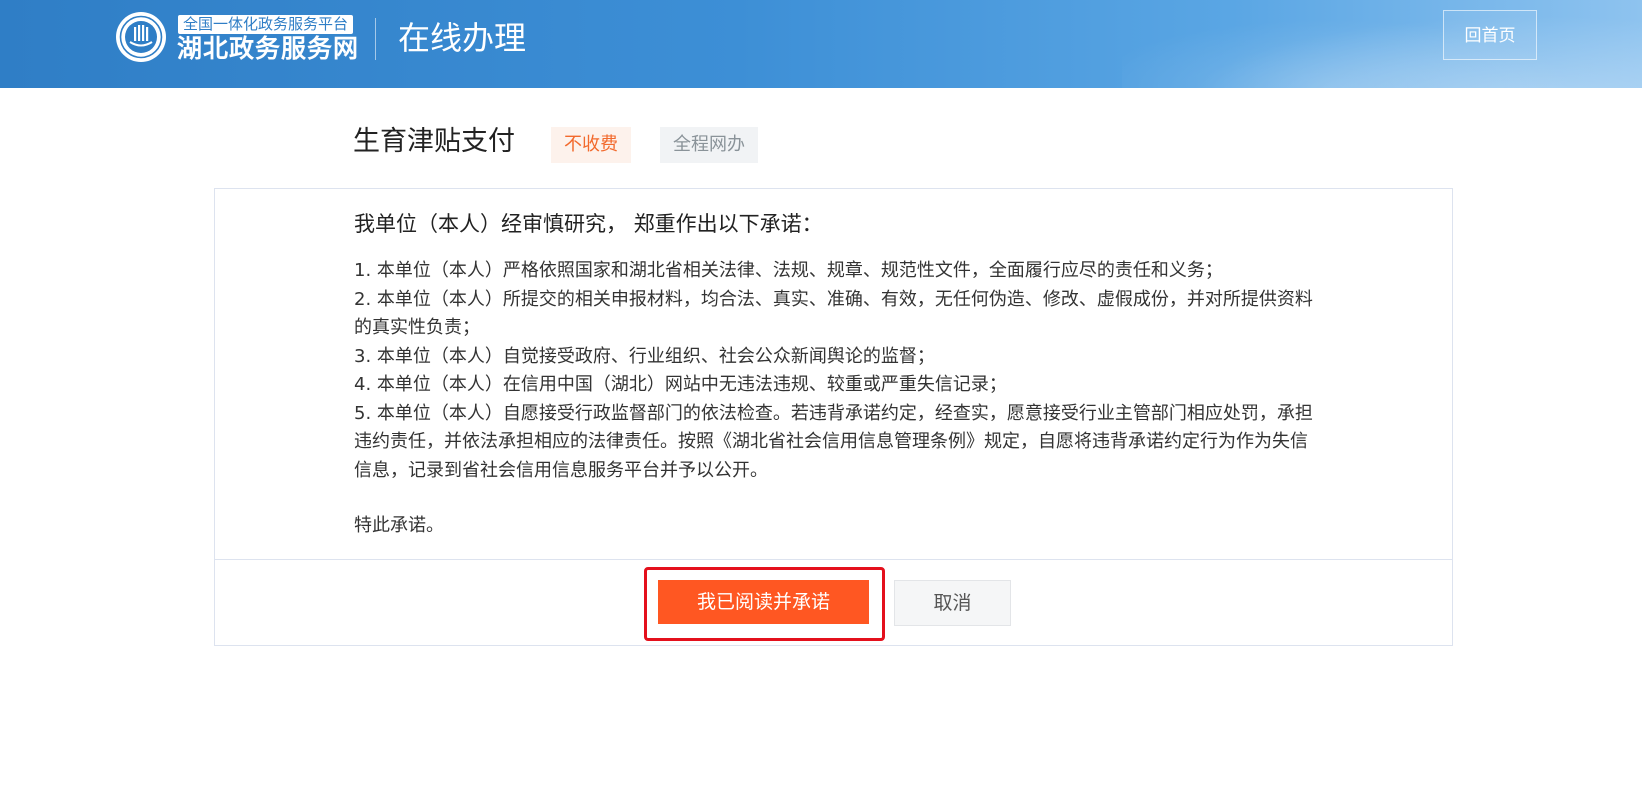 This screenshot has height=798, width=1642. Describe the element at coordinates (680, 384) in the screenshot. I see `commitment-item: 4. 本单位（本人）在信用中国（湖北）网站中无违法违规、较重或严重失信记录；` at that location.